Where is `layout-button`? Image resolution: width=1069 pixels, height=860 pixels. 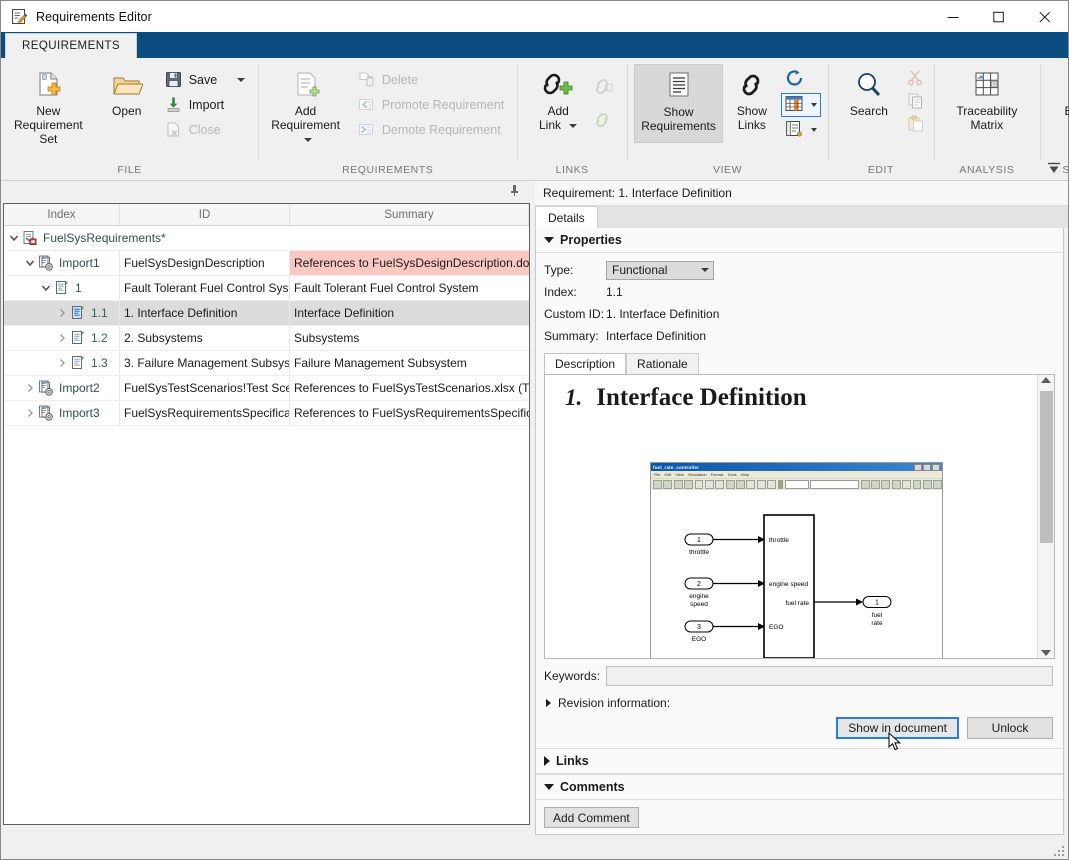 layout-button is located at coordinates (801, 130).